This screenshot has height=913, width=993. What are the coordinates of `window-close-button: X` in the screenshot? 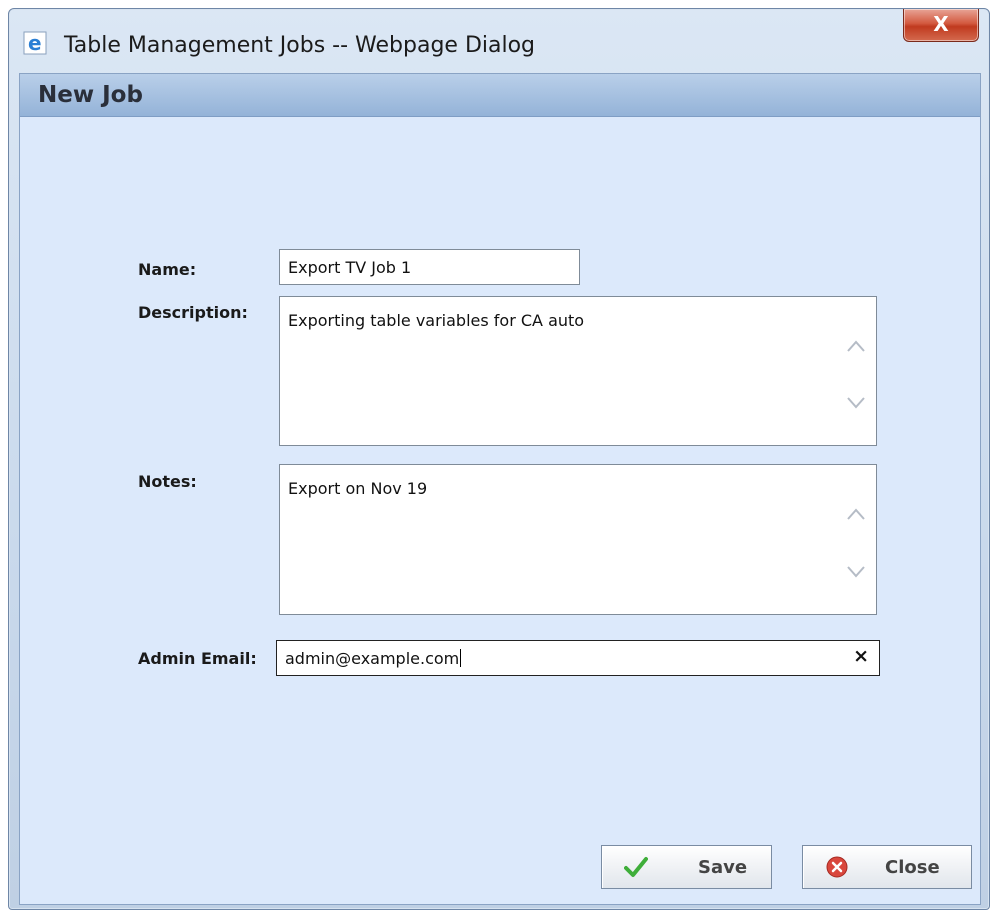 It's located at (941, 25).